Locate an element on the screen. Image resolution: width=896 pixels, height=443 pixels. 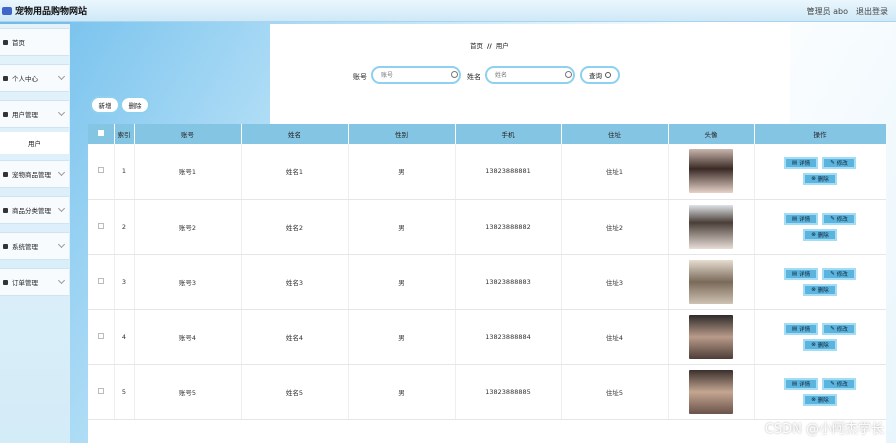
chart-icon is located at coordinates (5, 114).